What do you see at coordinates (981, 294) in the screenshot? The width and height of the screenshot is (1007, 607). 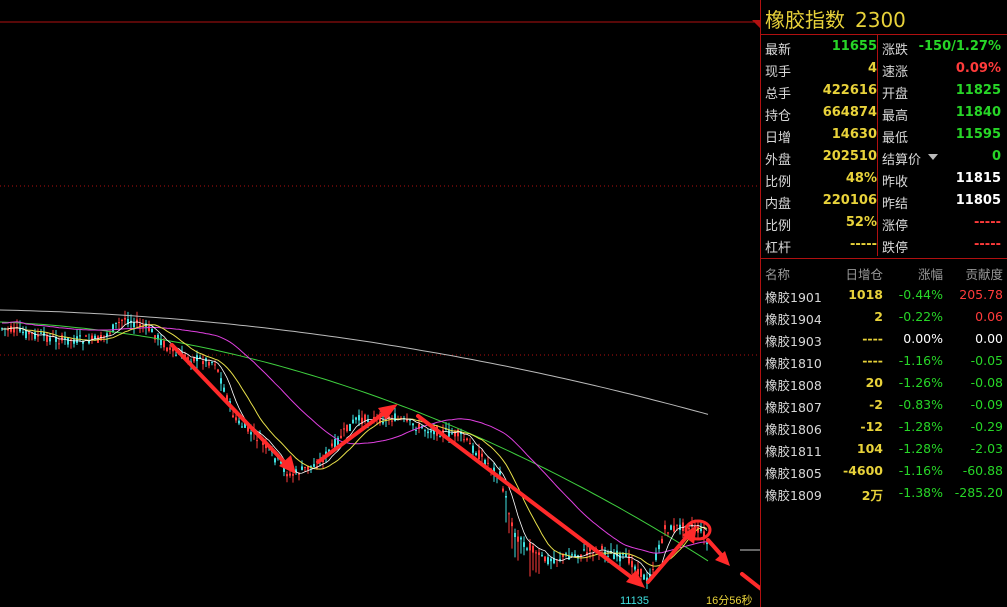 I see `contract-contribution: 205.78` at bounding box center [981, 294].